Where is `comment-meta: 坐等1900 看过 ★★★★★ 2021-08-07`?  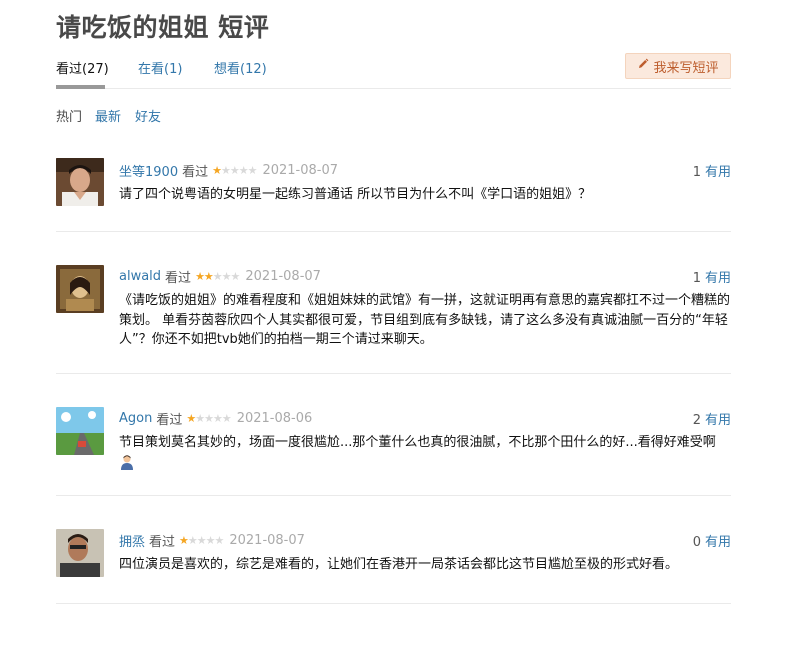
comment-meta: 坐等1900 看过 ★★★★★ 2021-08-07 is located at coordinates (228, 170).